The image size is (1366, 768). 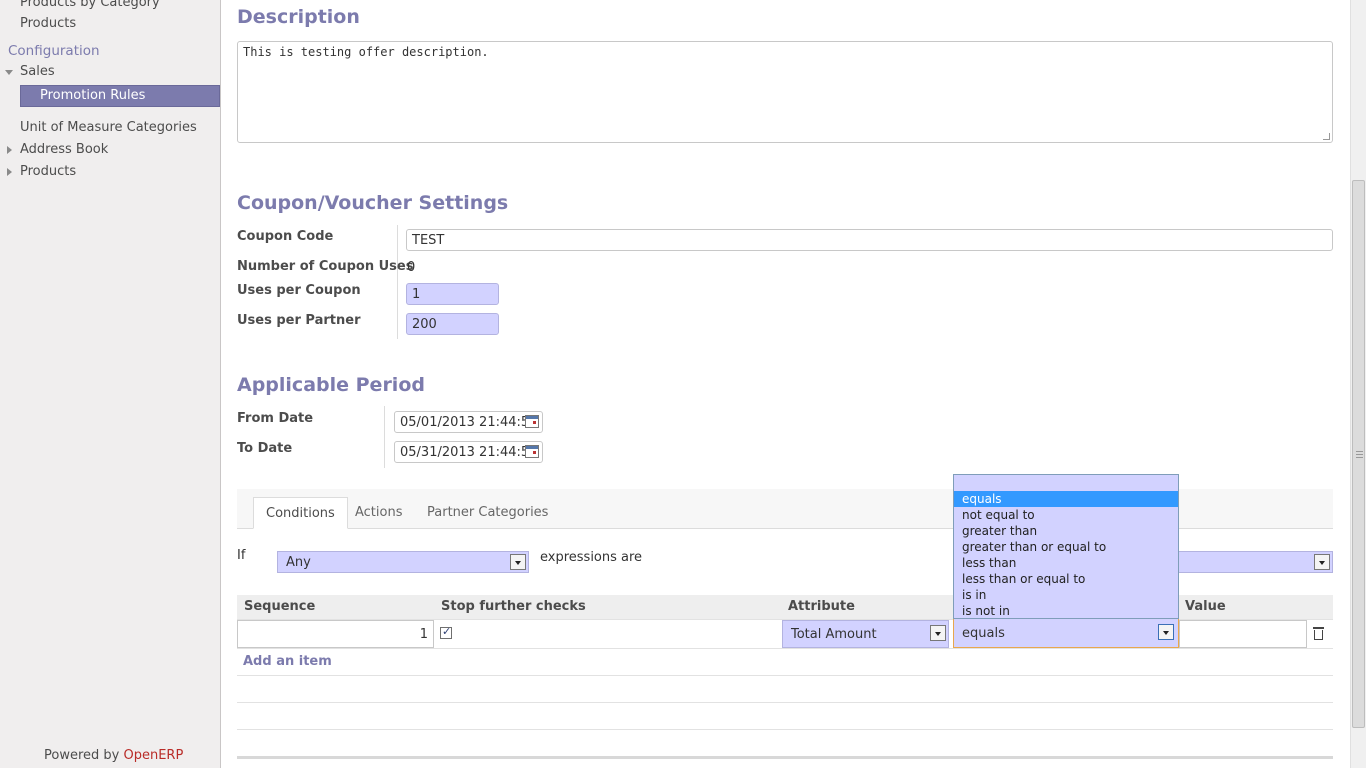 What do you see at coordinates (300, 513) in the screenshot?
I see `tab-conditions: Conditions` at bounding box center [300, 513].